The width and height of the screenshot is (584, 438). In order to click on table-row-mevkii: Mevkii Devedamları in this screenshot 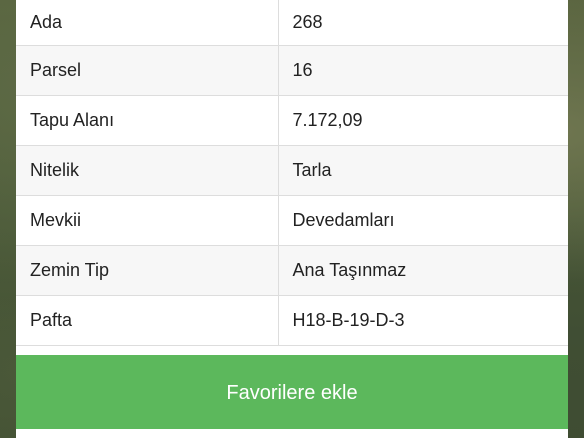, I will do `click(292, 220)`.